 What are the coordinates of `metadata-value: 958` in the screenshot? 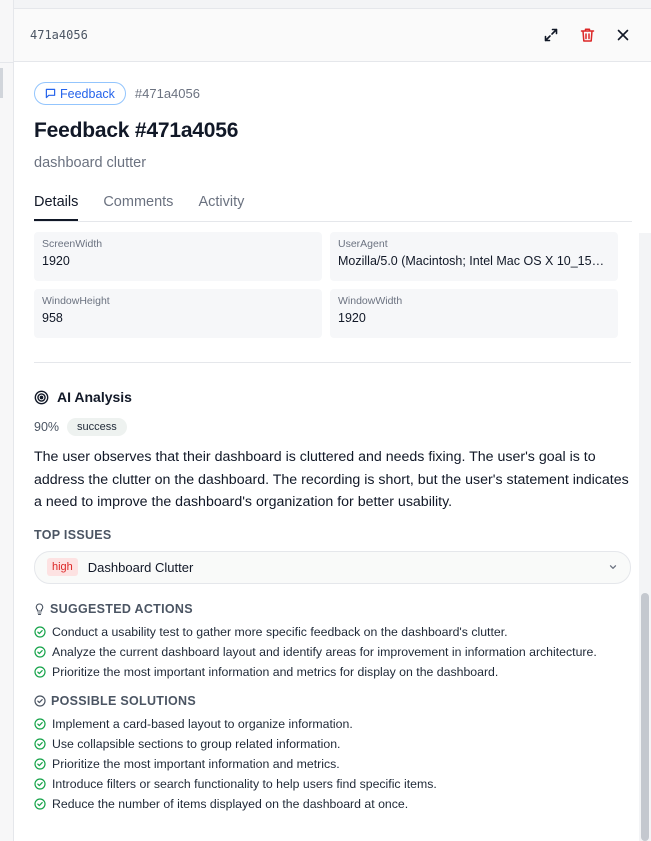 It's located at (52, 318).